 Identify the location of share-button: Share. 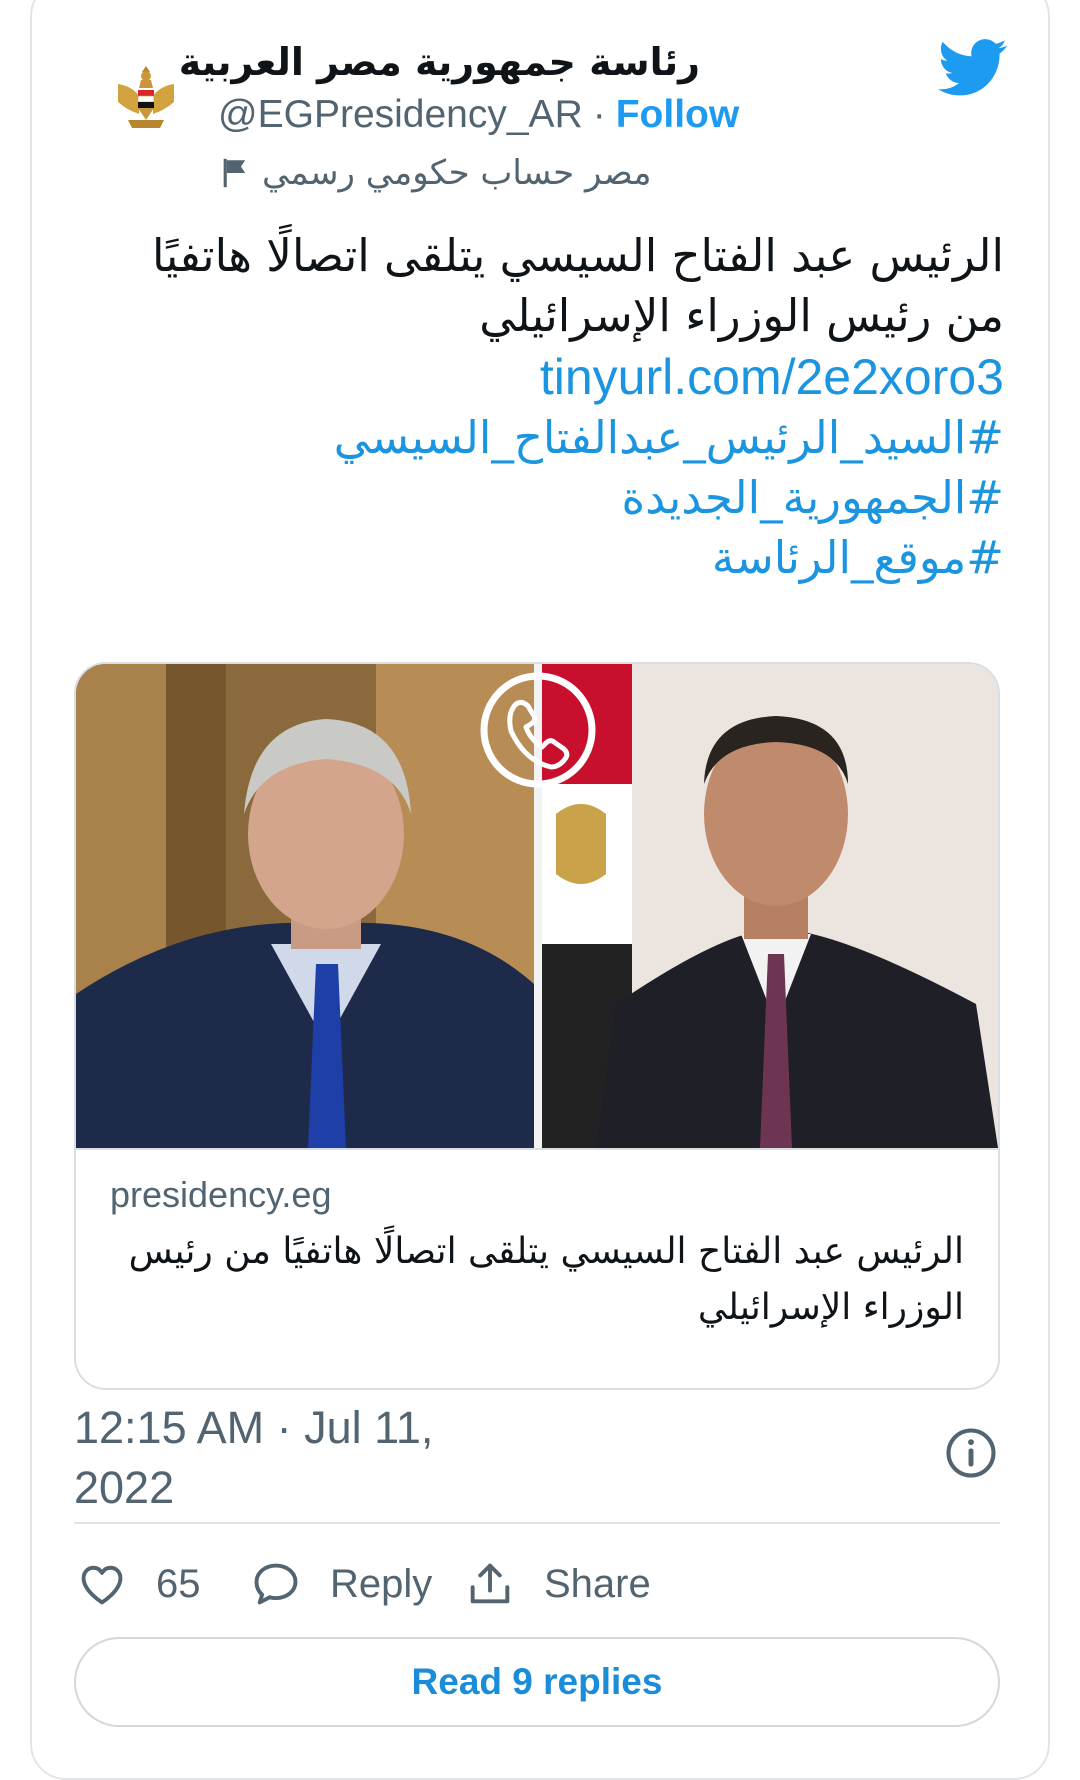
(557, 1584).